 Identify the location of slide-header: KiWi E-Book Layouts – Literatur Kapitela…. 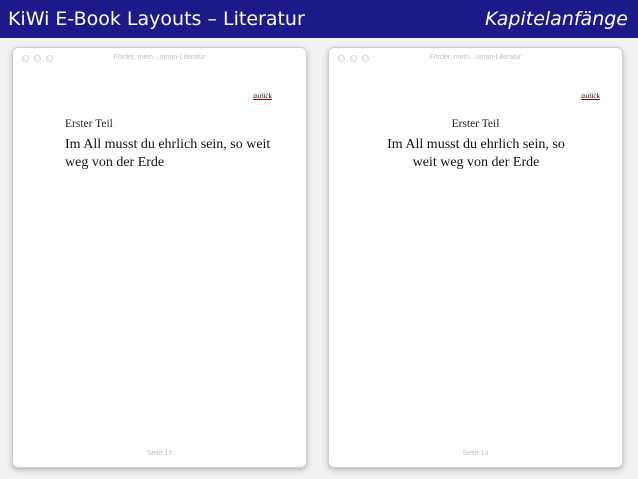
(319, 19).